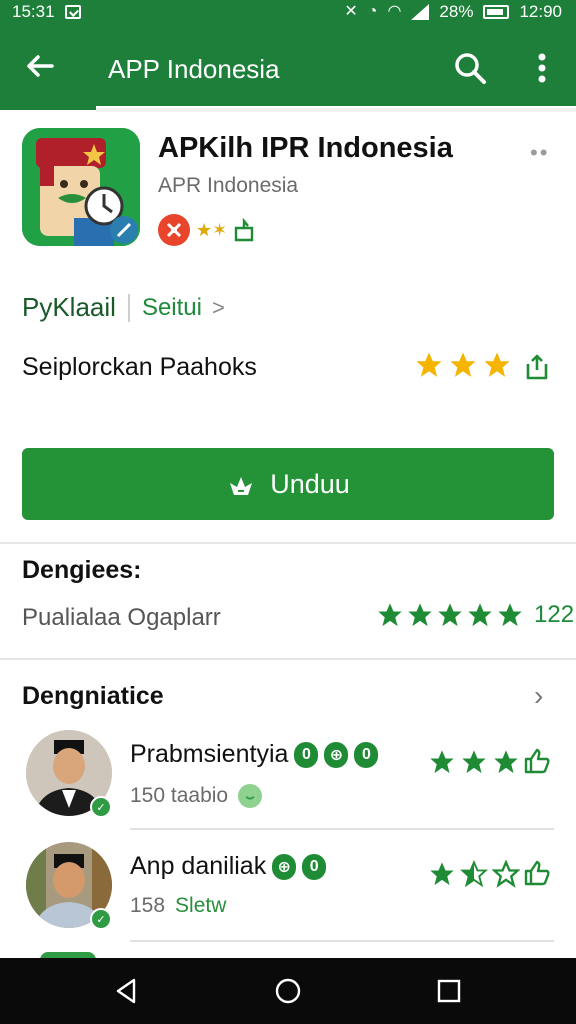 The width and height of the screenshot is (576, 1024). I want to click on chevron-right-icon: ›, so click(538, 696).